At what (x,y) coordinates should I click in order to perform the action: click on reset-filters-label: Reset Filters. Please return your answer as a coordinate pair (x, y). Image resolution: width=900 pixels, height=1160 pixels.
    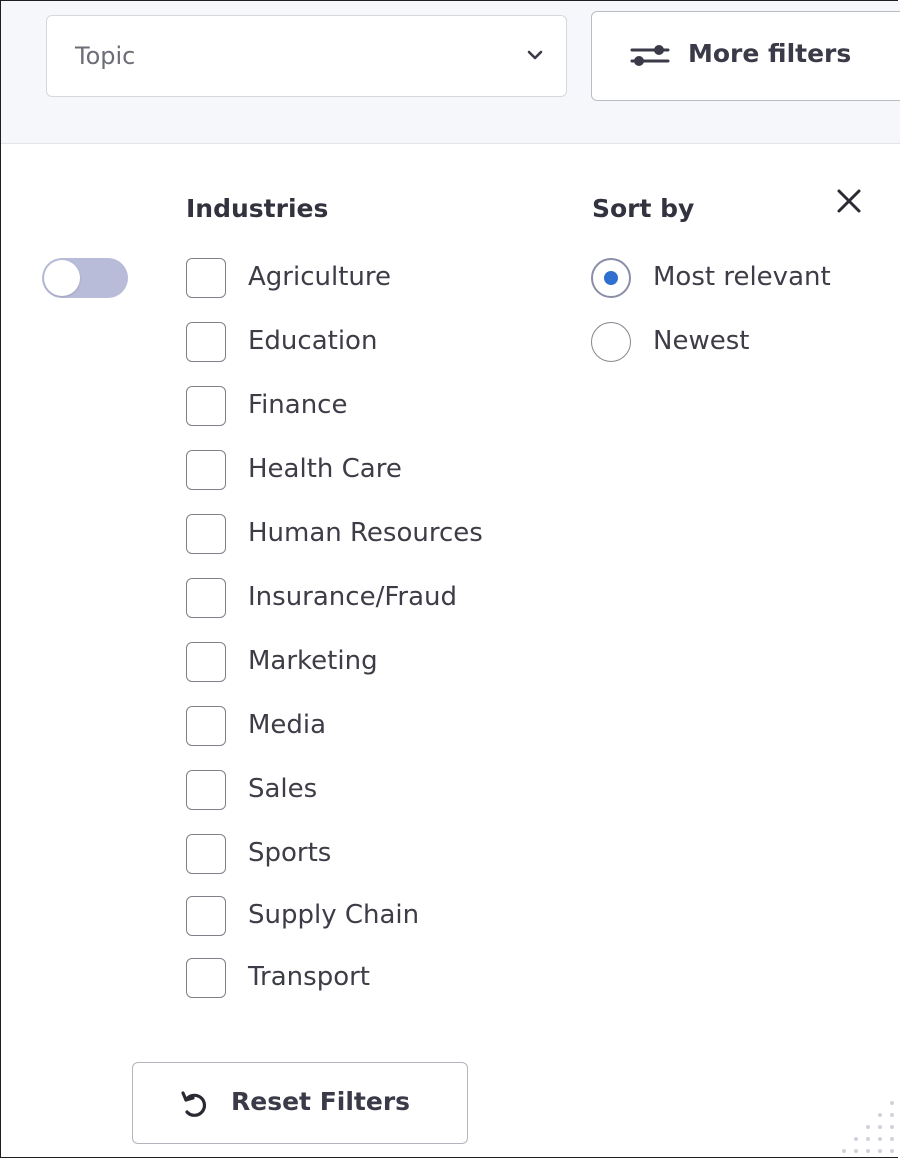
    Looking at the image, I should click on (321, 1101).